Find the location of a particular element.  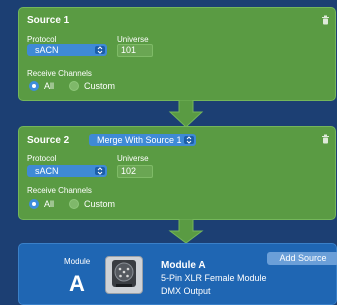

merge-value: Merge With Source 1 is located at coordinates (139, 140).